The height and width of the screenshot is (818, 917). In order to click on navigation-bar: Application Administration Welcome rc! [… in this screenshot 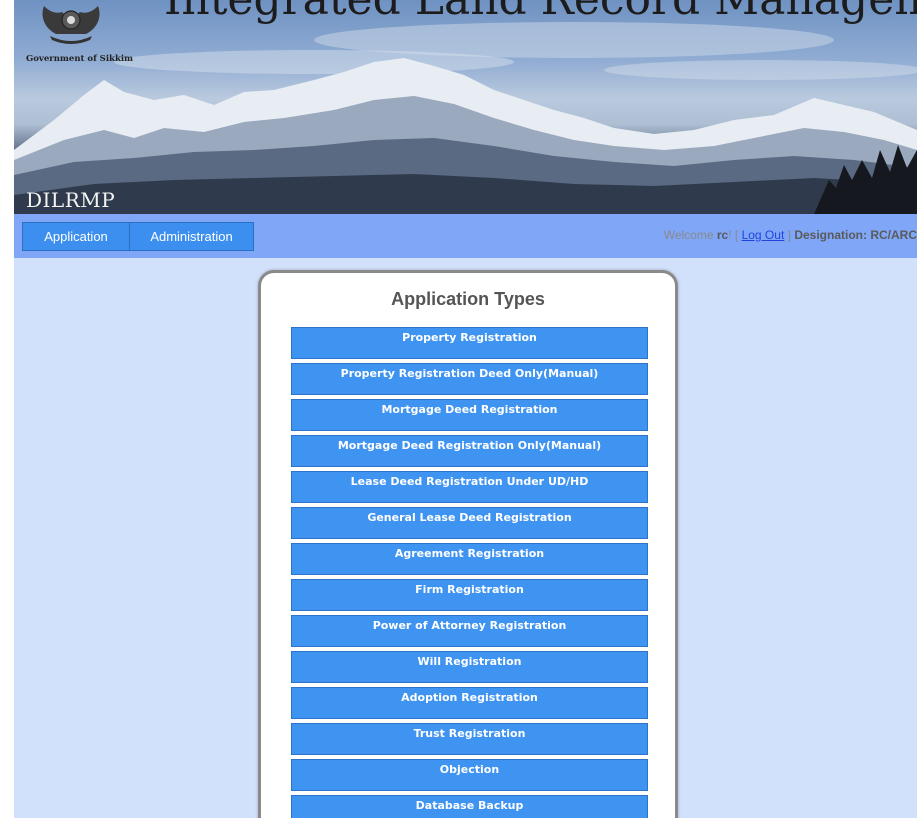, I will do `click(465, 236)`.